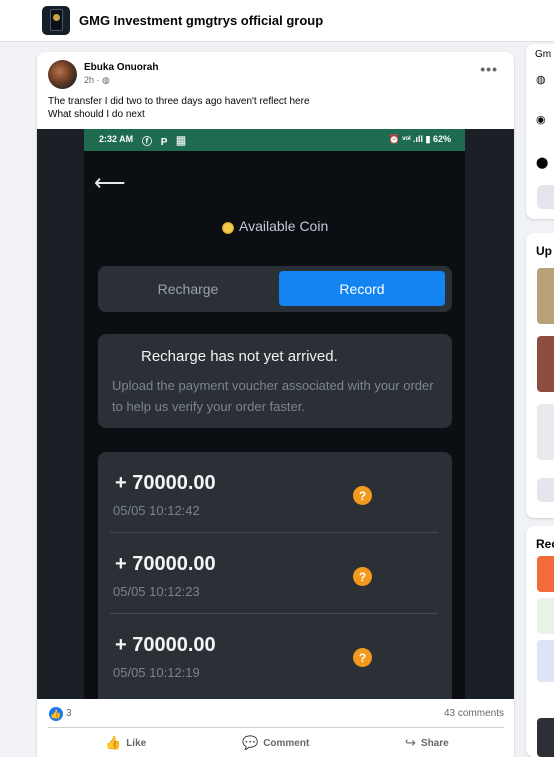 The width and height of the screenshot is (554, 757). What do you see at coordinates (250, 742) in the screenshot?
I see `speech-bubble-icon: 💬` at bounding box center [250, 742].